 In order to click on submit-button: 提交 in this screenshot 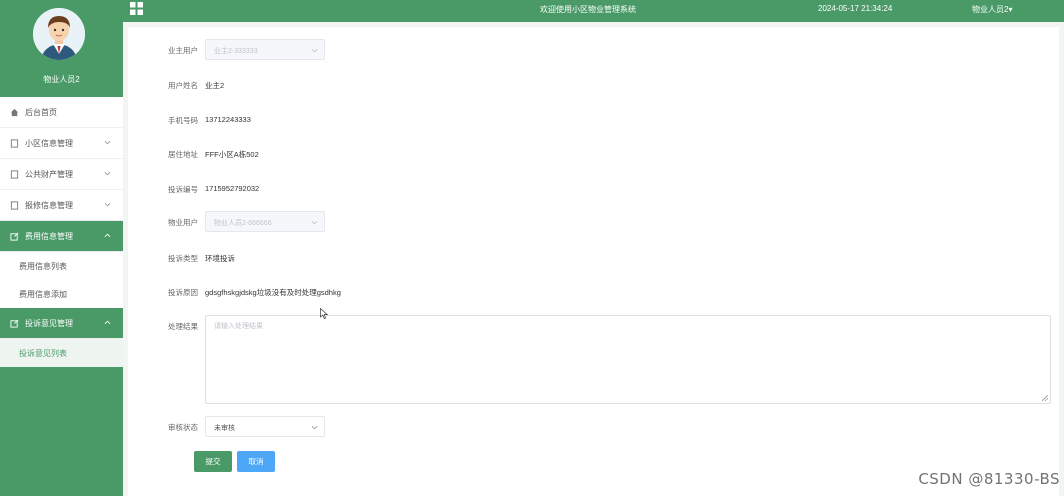, I will do `click(213, 461)`.